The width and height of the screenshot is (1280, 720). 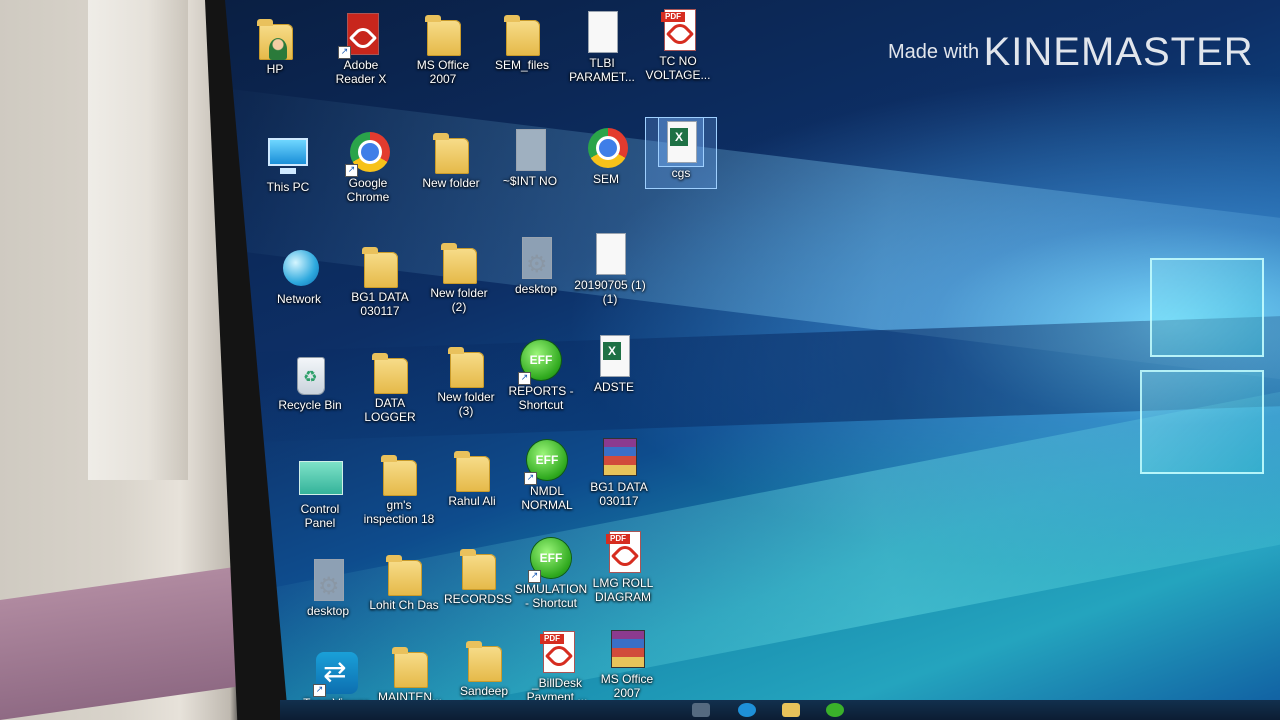 I want to click on desktop-icon-sem: SEM, so click(x=606, y=155).